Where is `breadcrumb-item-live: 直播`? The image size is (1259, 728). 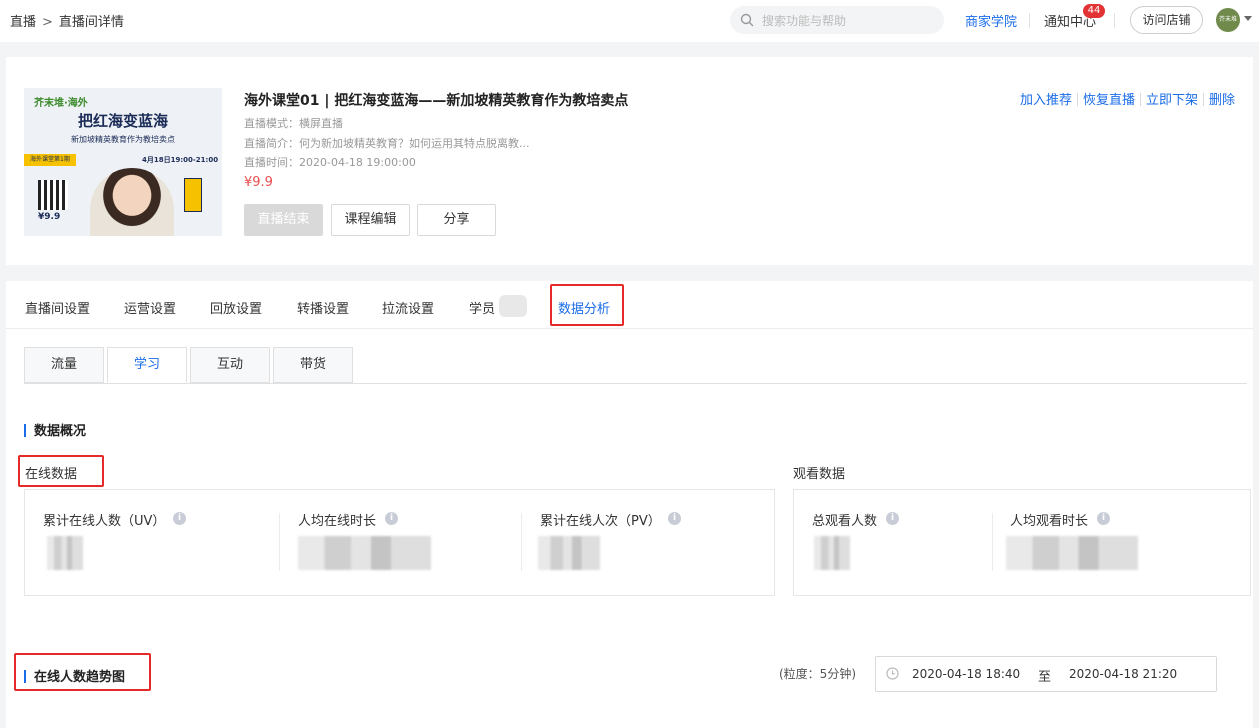 breadcrumb-item-live: 直播 is located at coordinates (23, 22).